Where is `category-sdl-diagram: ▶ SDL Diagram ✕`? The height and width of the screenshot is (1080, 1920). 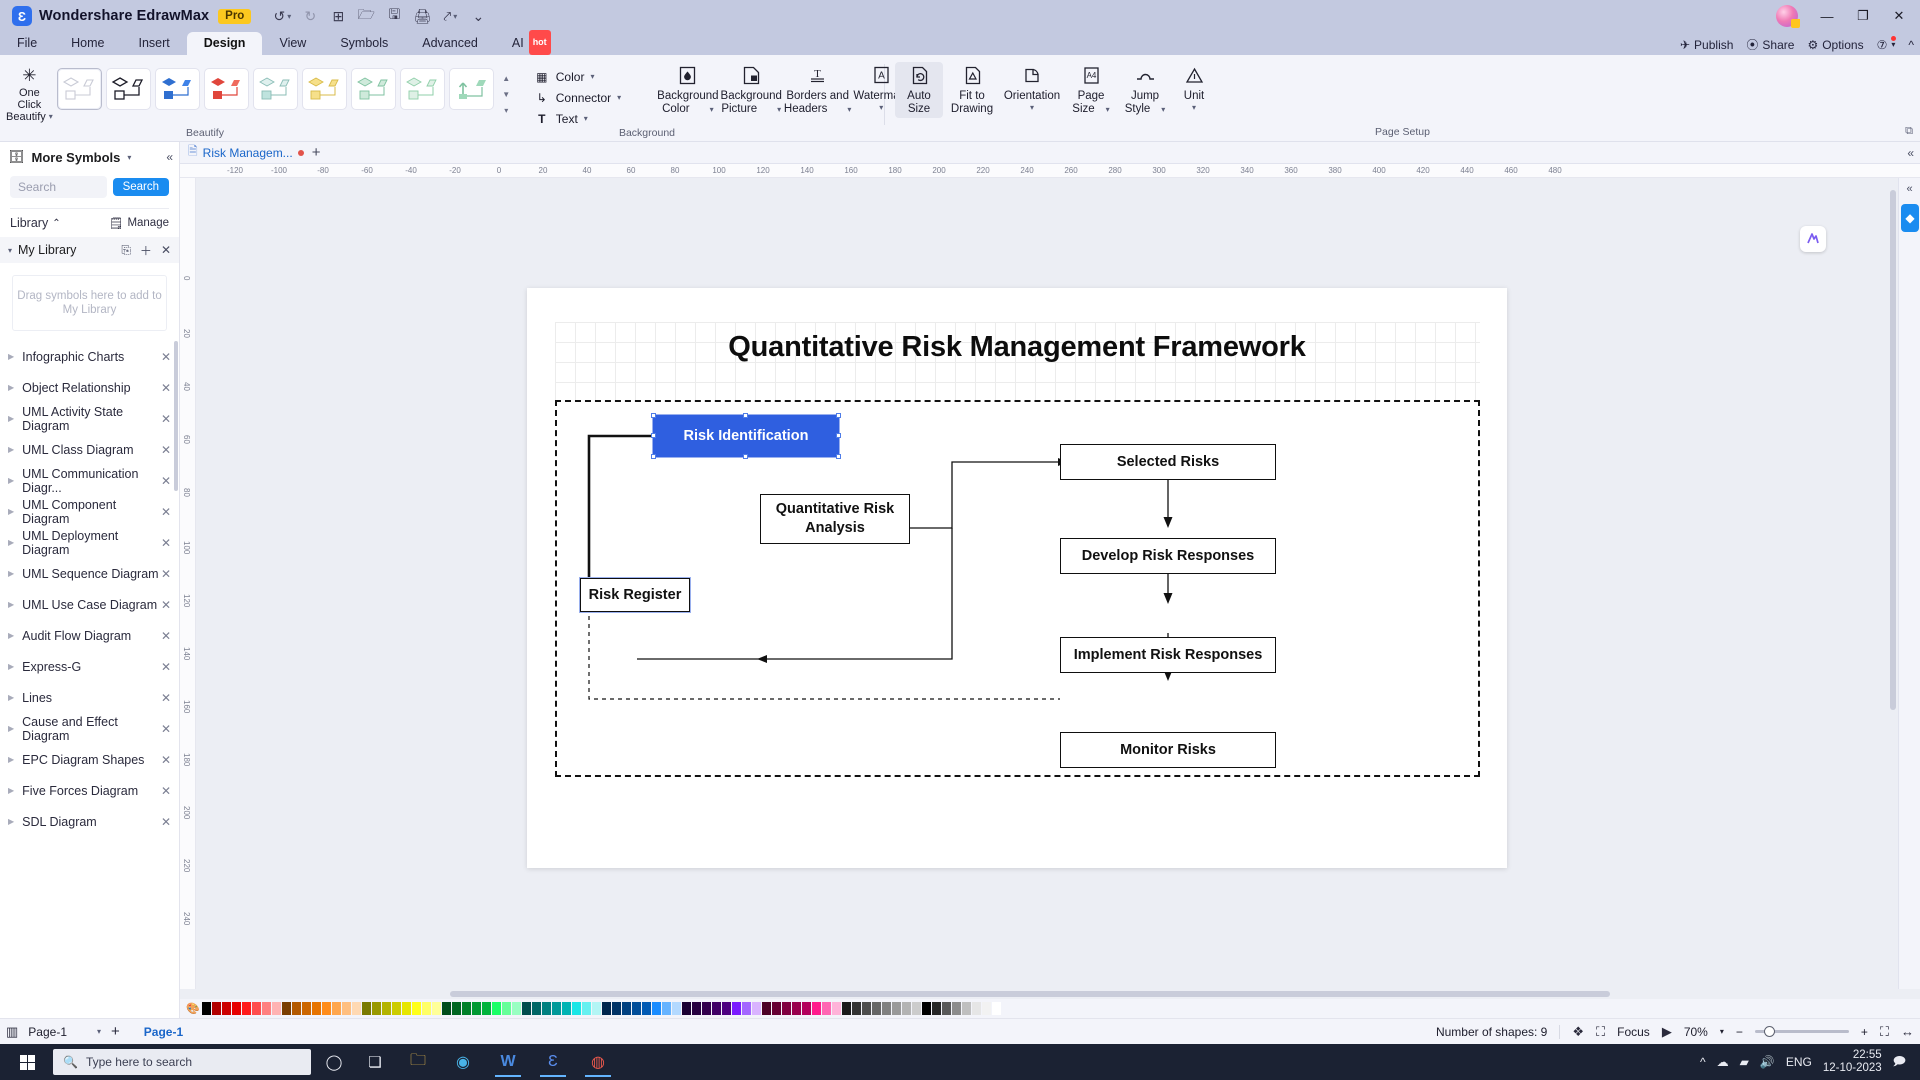 category-sdl-diagram: ▶ SDL Diagram ✕ is located at coordinates (89, 821).